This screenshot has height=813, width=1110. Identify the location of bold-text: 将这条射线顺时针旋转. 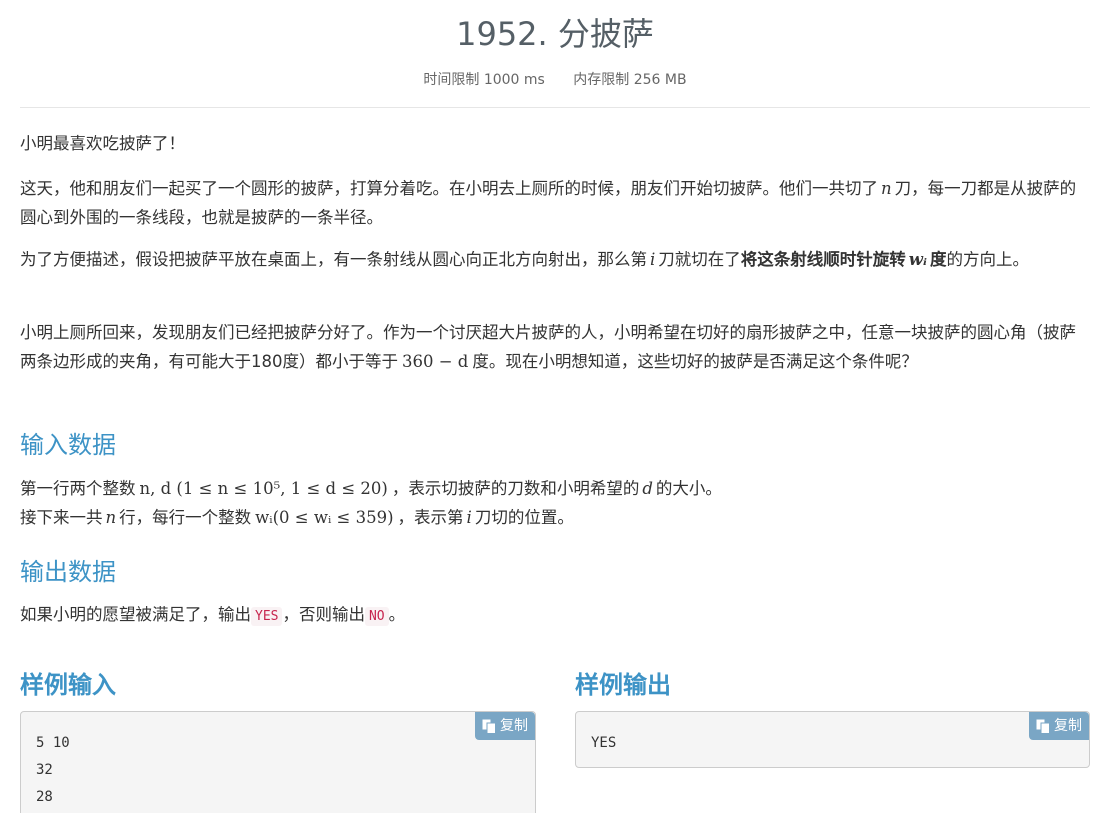
(823, 259).